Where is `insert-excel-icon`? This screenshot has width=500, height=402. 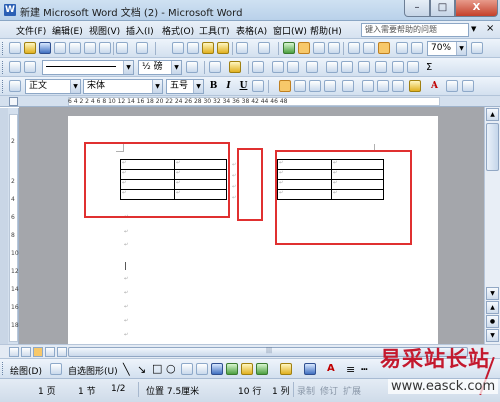
insert-excel-icon is located at coordinates (334, 48).